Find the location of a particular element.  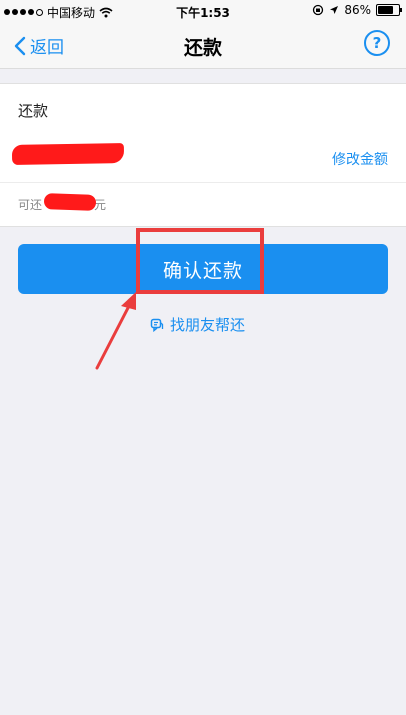

help-icon: ? is located at coordinates (377, 43).